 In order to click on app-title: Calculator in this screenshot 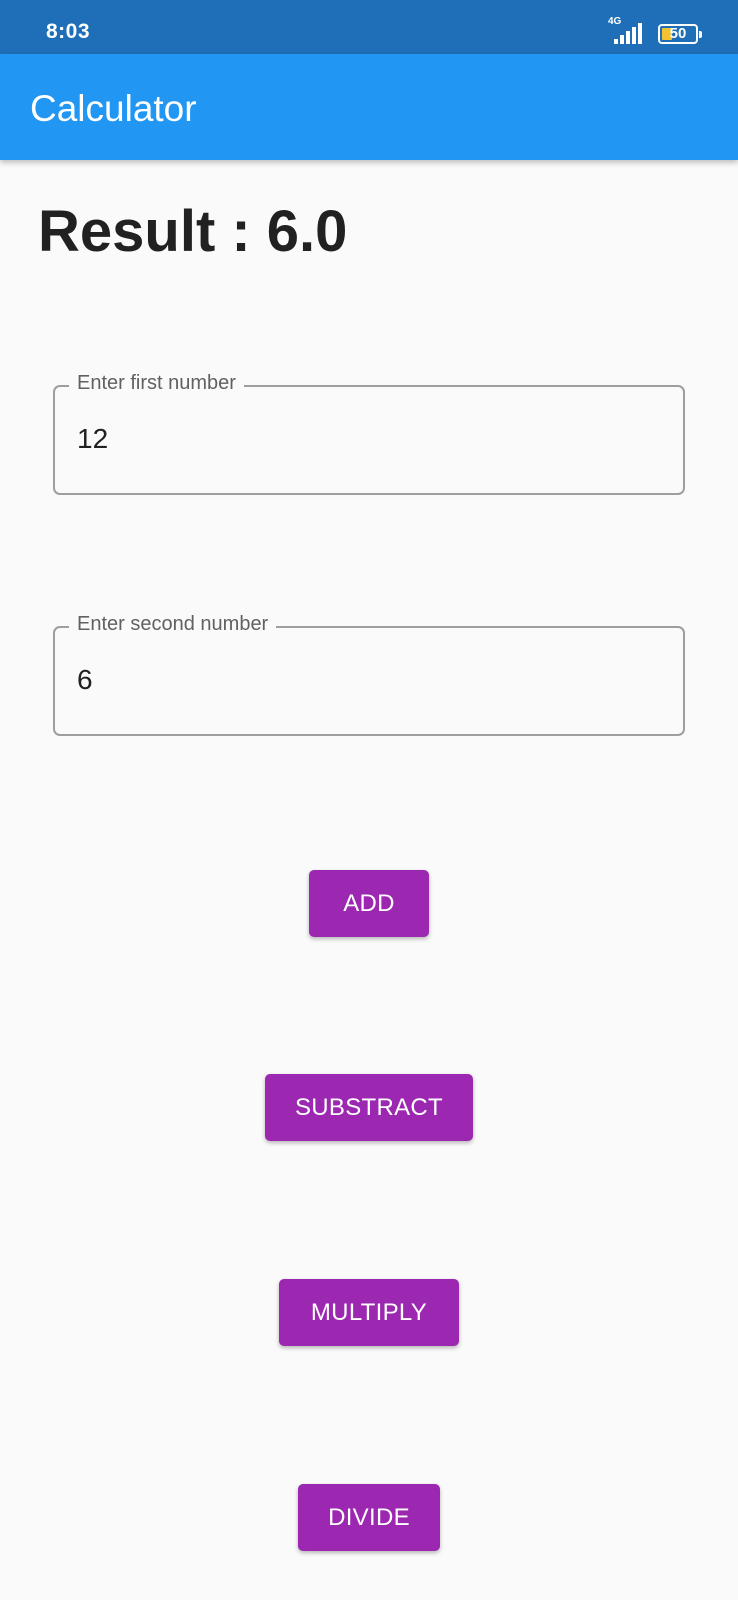, I will do `click(113, 108)`.